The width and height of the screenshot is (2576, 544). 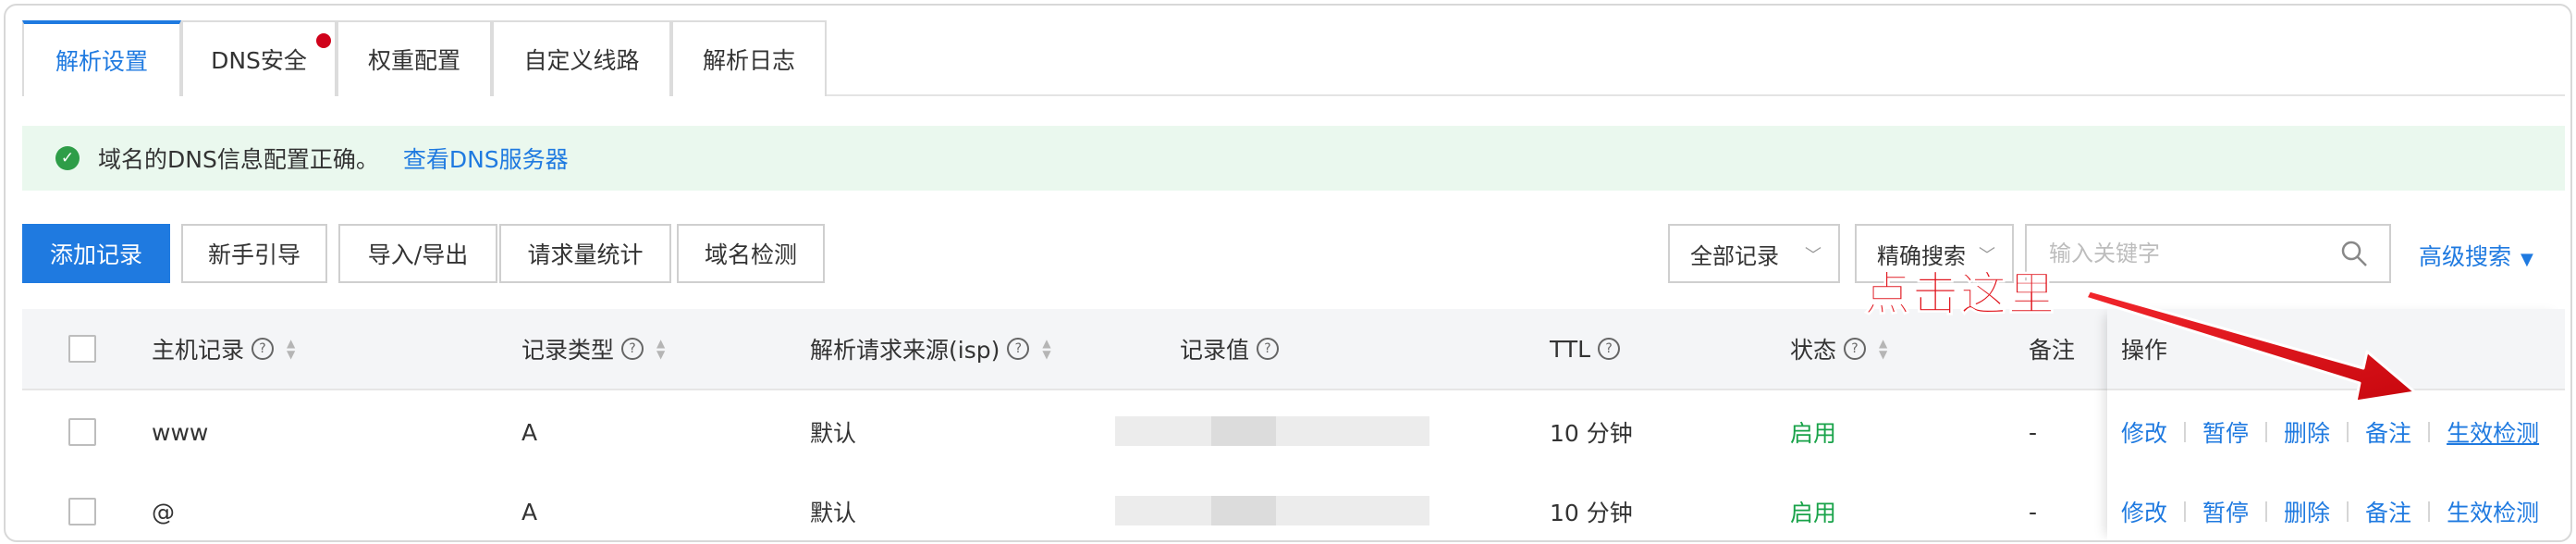 I want to click on search-input, so click(x=2187, y=253).